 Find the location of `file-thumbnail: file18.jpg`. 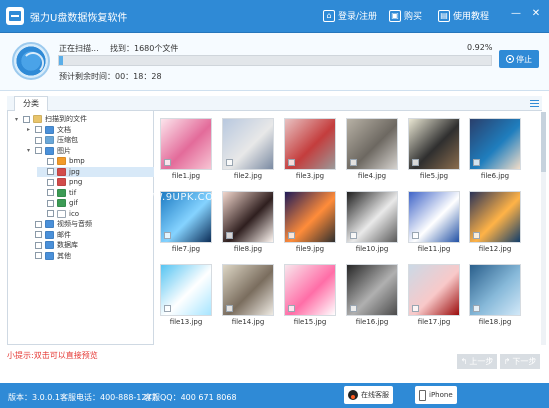

file-thumbnail: file18.jpg is located at coordinates (495, 295).